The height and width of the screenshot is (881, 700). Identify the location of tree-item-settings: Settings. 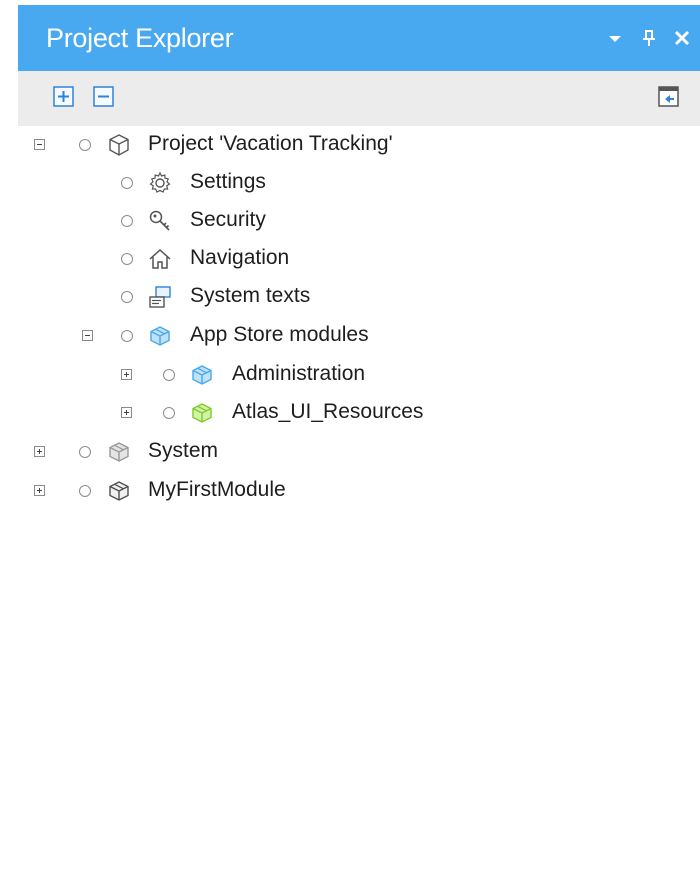
(340, 184).